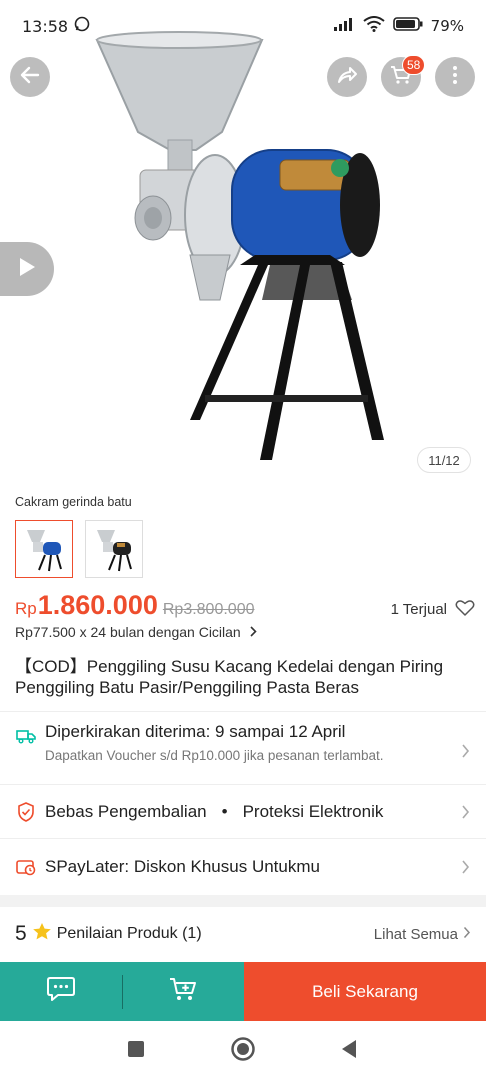  What do you see at coordinates (414, 65) in the screenshot?
I see `cart-count-badge: 58` at bounding box center [414, 65].